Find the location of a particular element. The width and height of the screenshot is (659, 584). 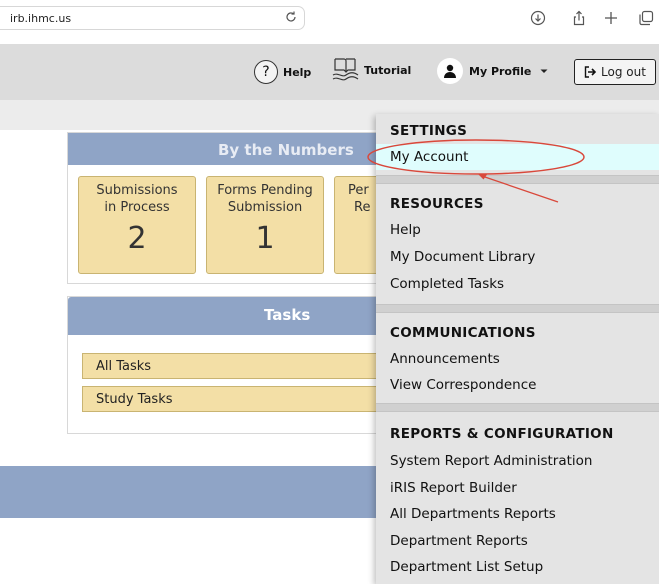

numbers-panel-header: By the Numbers is located at coordinates (227, 149).